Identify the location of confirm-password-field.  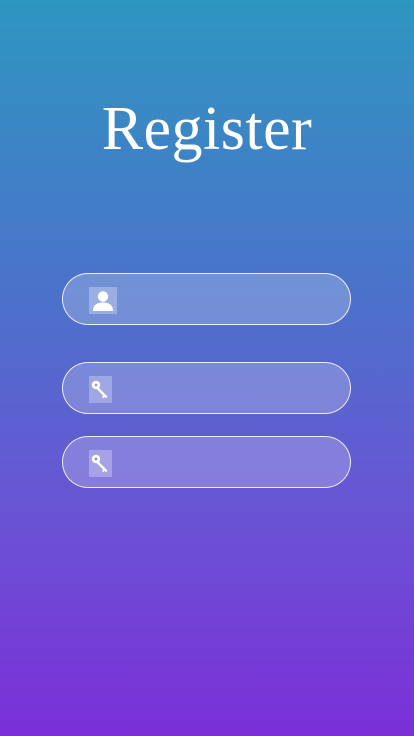
(206, 462).